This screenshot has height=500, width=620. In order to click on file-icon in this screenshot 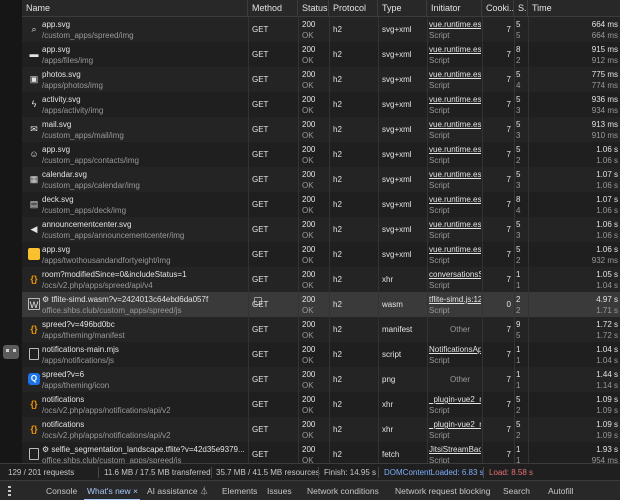, I will do `click(34, 454)`.